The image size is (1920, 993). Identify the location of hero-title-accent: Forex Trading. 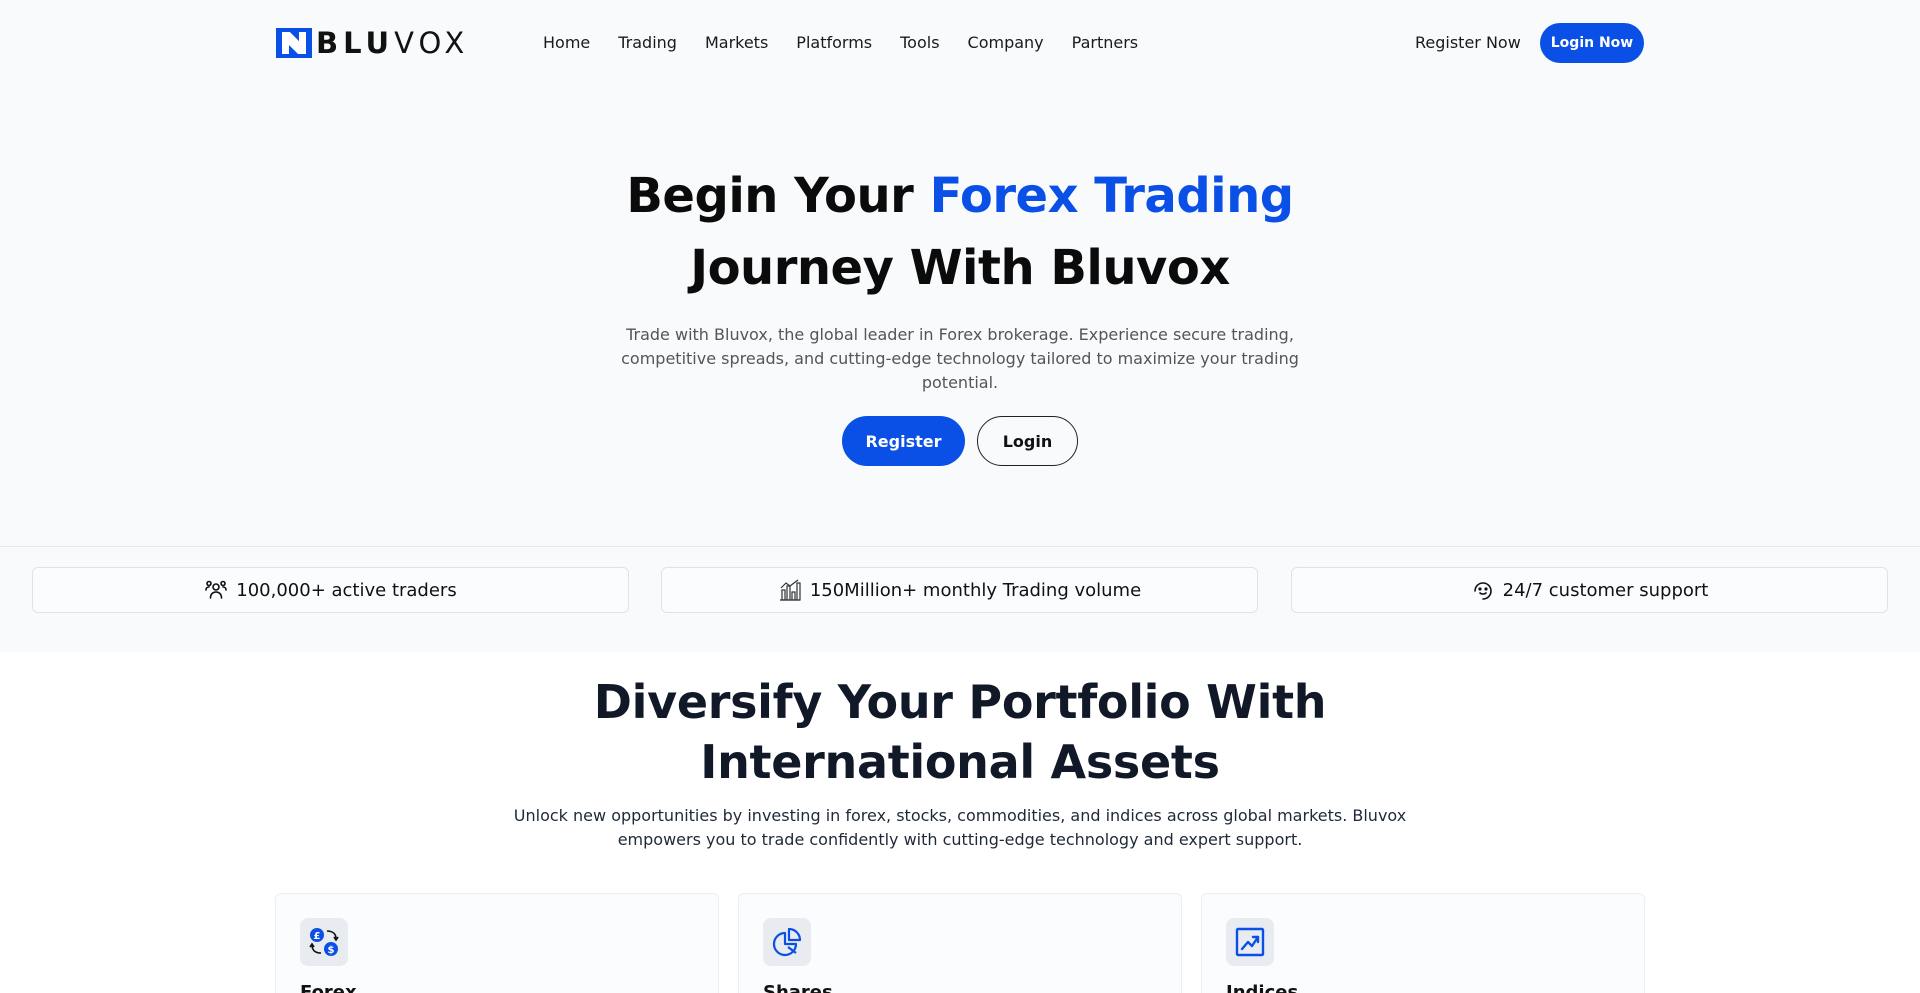
(1112, 196).